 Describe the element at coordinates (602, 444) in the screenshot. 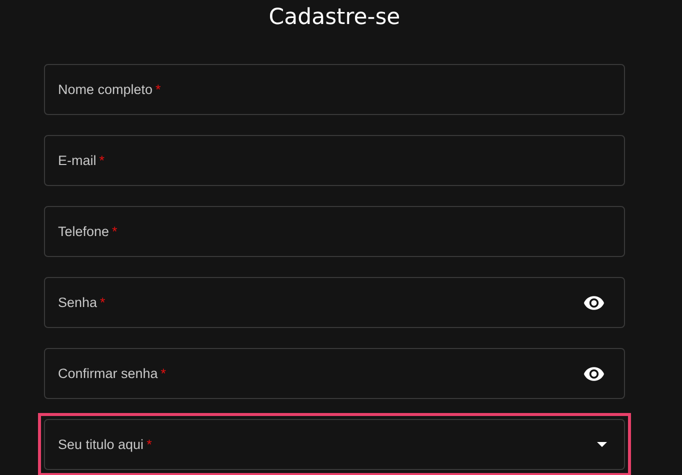

I see `caret-icon` at that location.